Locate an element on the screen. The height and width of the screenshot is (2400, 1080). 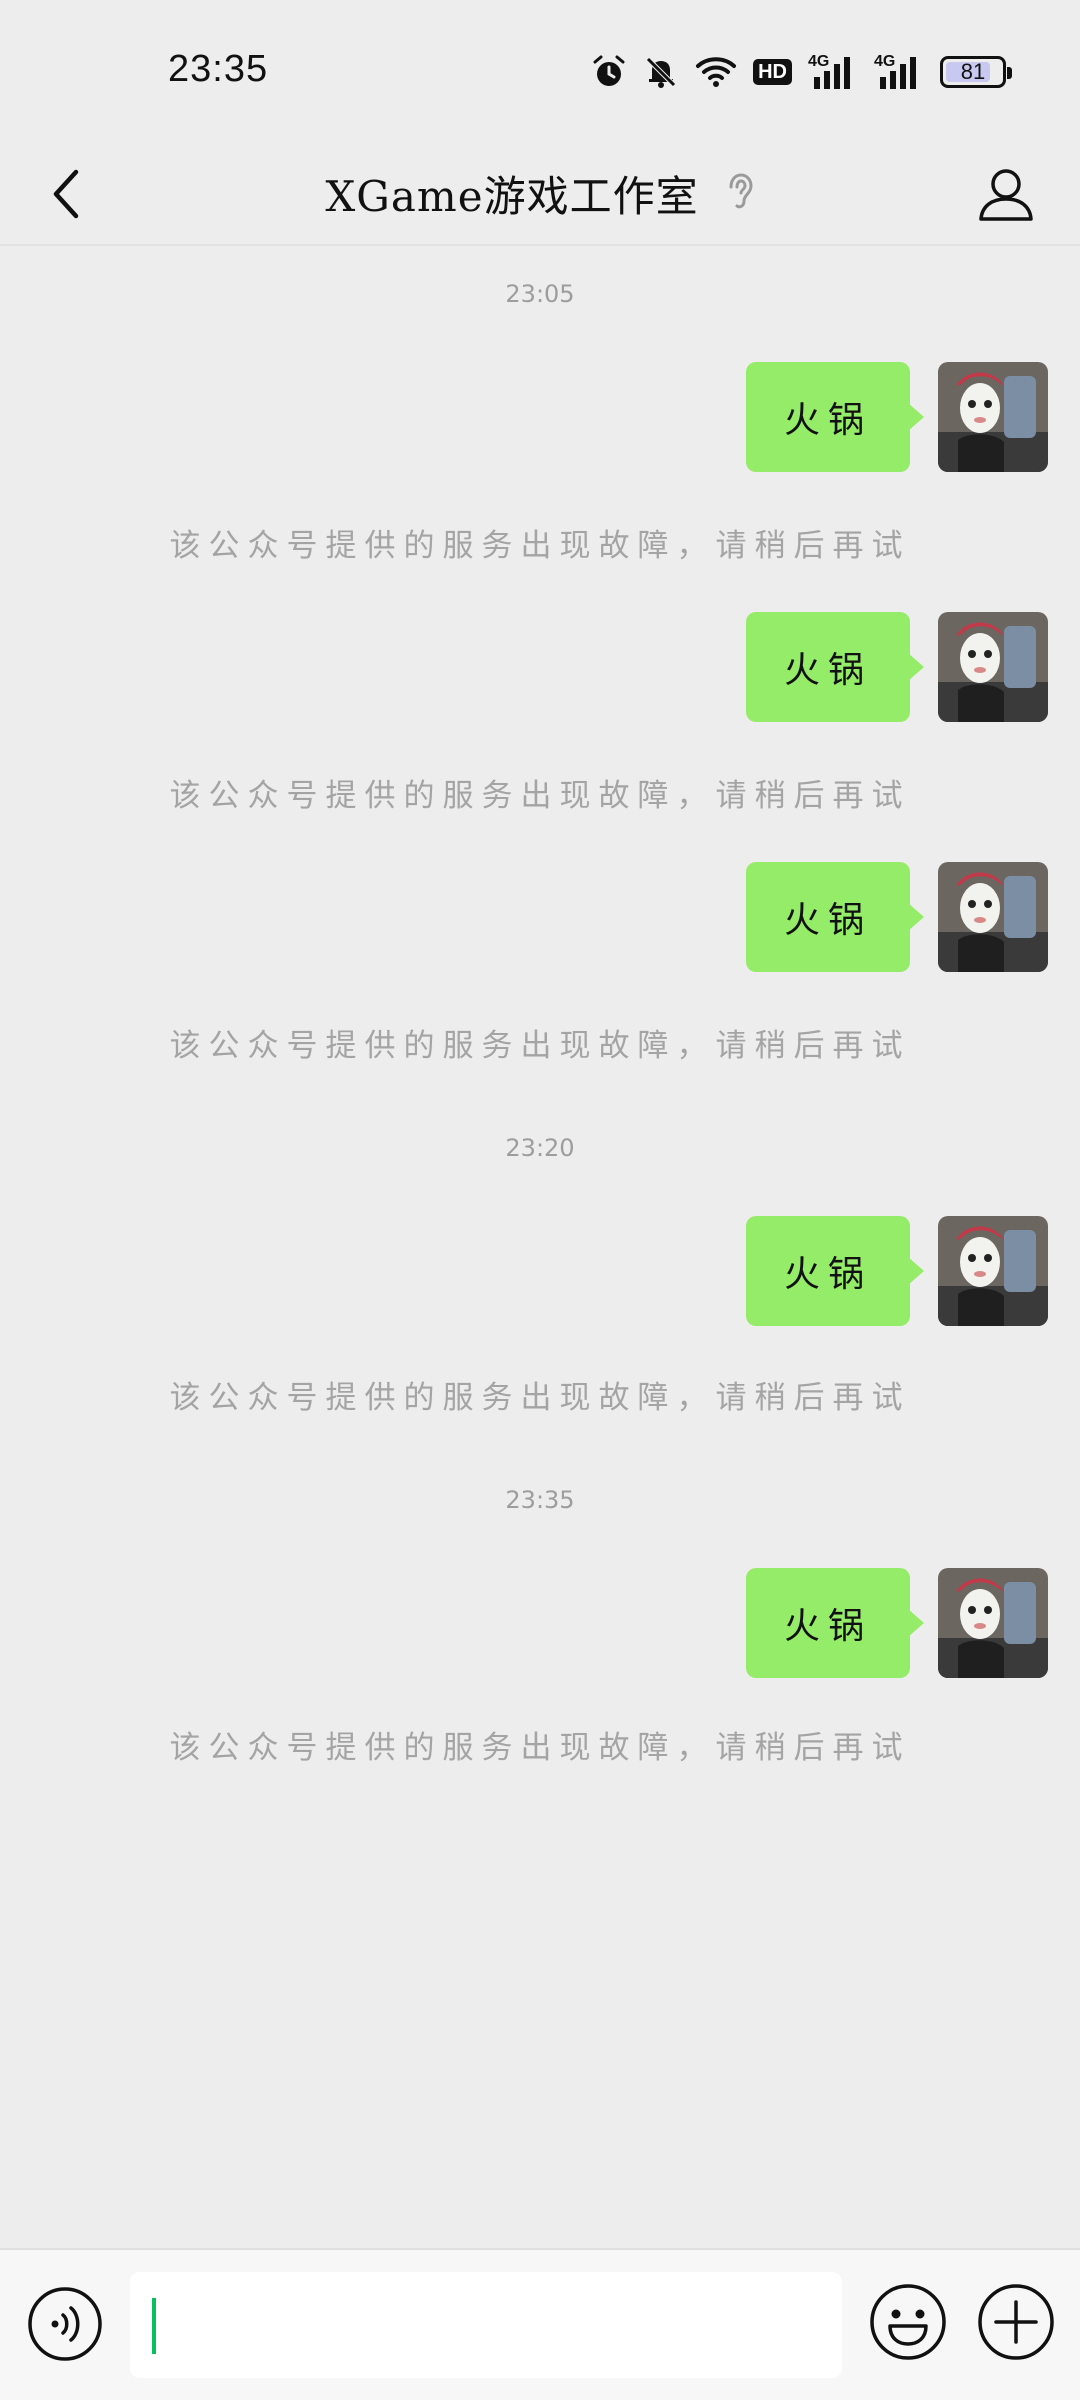
person-icon is located at coordinates (1006, 195).